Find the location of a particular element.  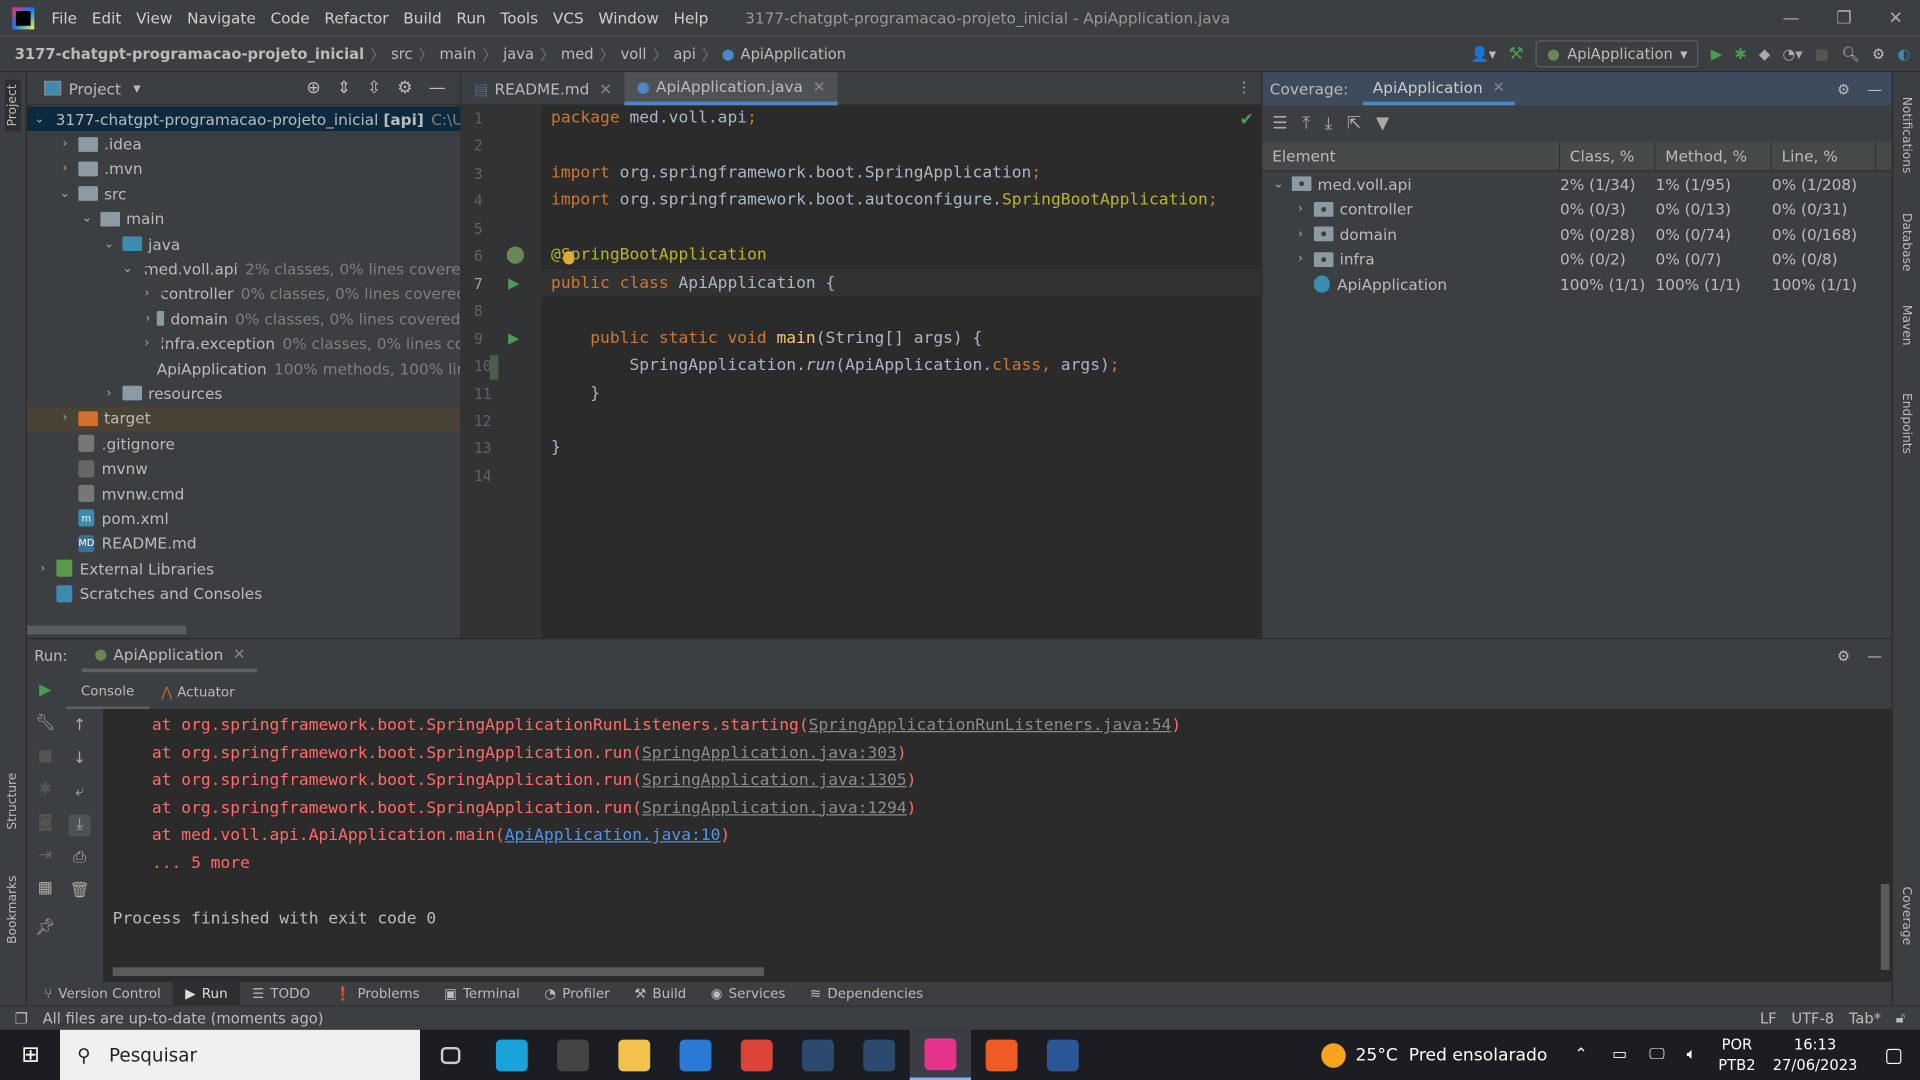

task-view-taskbar-button is located at coordinates (450, 1055).